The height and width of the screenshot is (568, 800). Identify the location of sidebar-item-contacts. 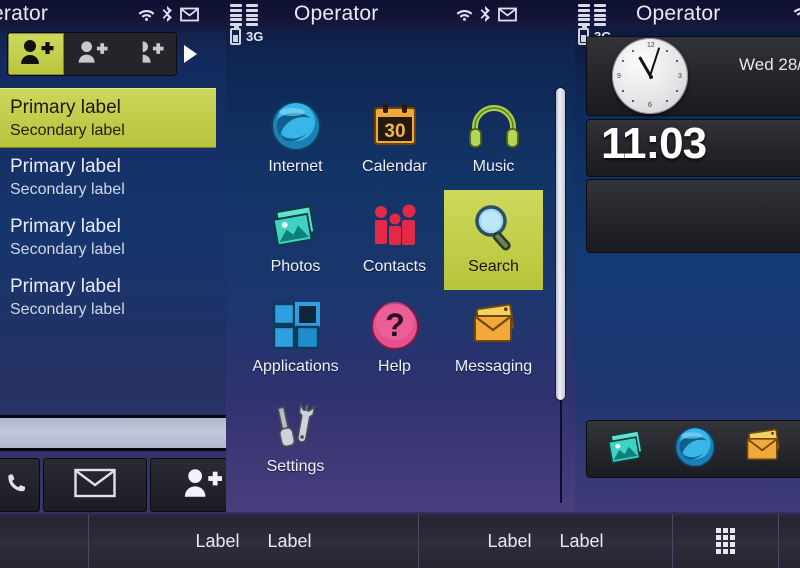
(92, 54).